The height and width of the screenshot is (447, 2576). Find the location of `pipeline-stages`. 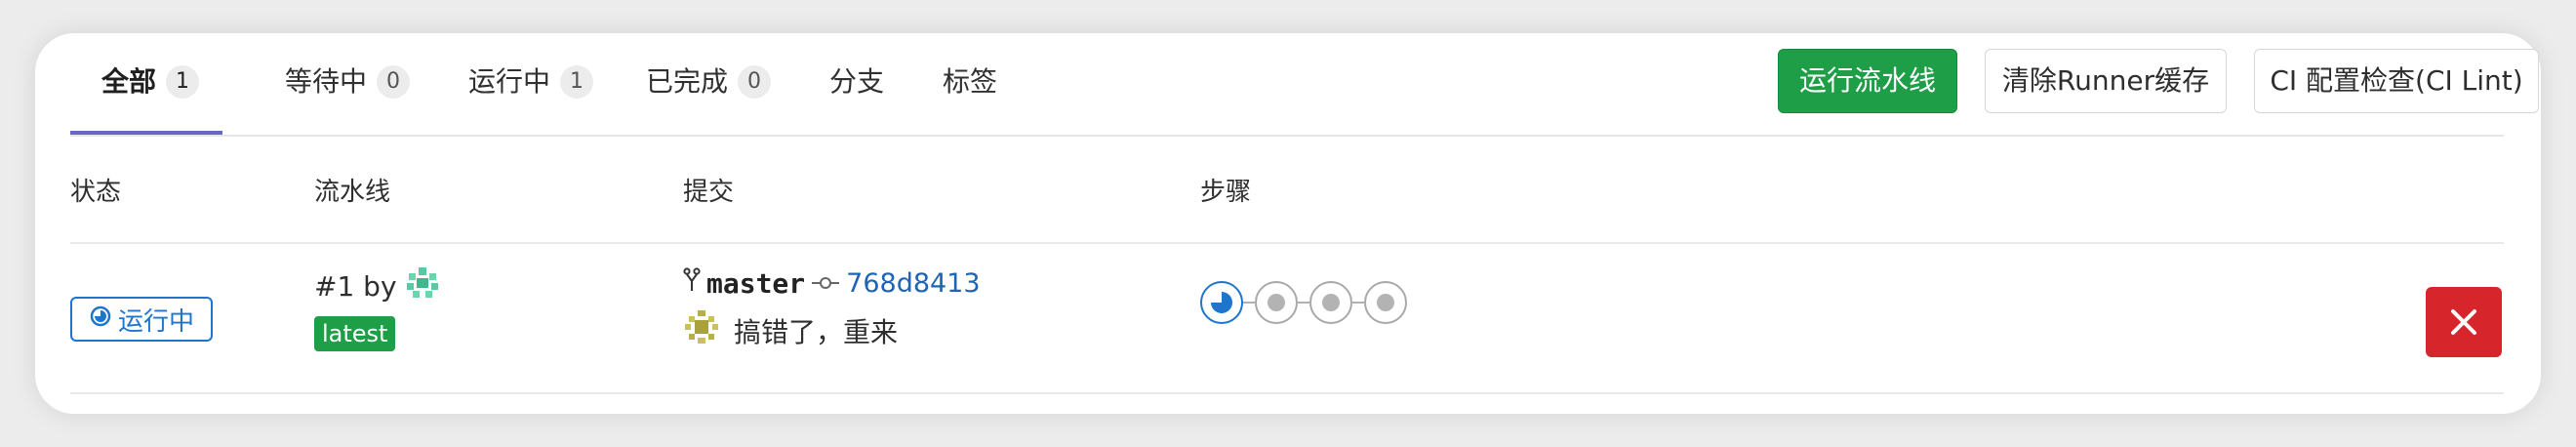

pipeline-stages is located at coordinates (1303, 302).